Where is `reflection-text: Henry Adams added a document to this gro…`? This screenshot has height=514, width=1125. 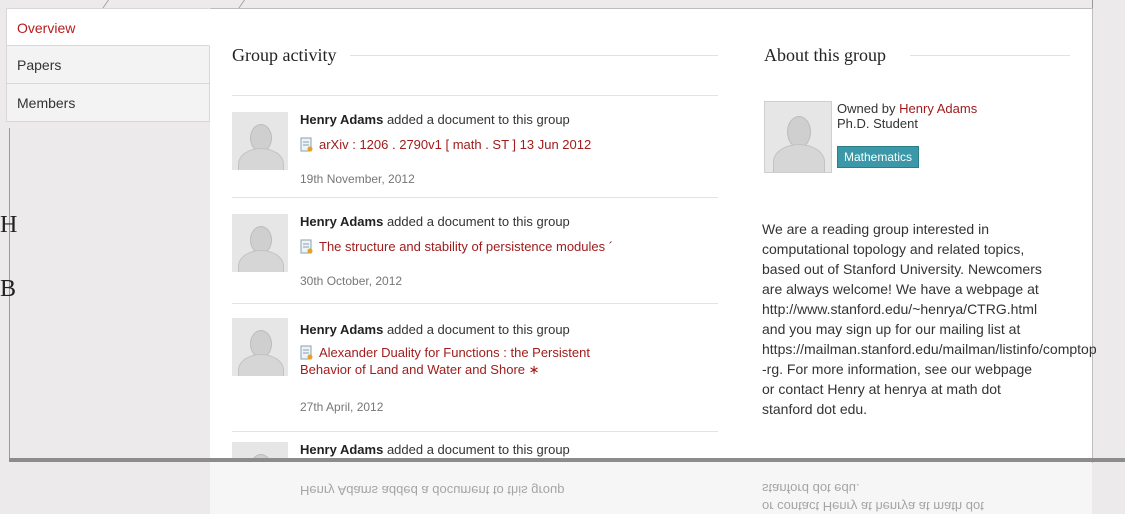
reflection-text: Henry Adams added a document to this gro… is located at coordinates (432, 490).